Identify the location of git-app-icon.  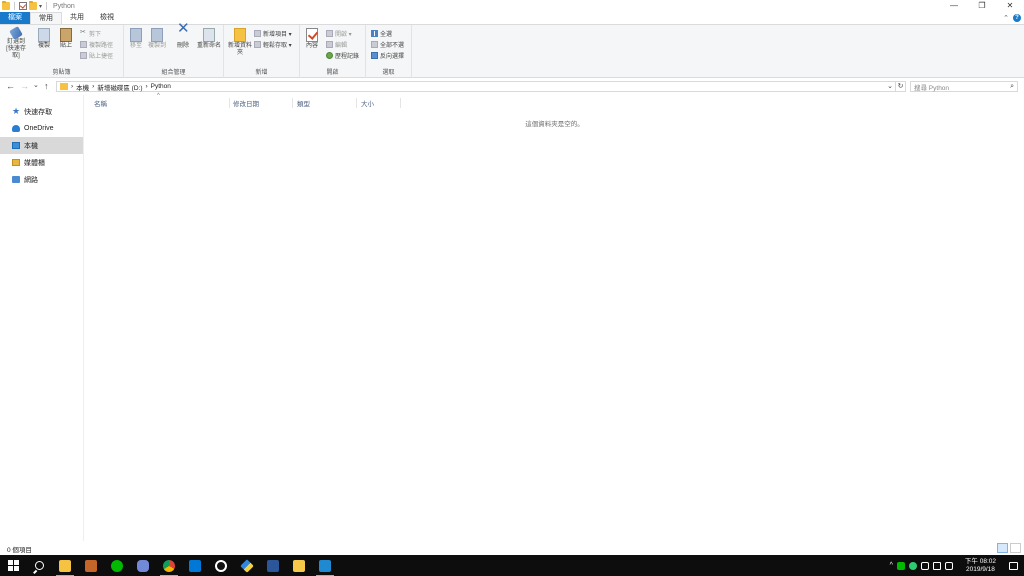
(247, 565).